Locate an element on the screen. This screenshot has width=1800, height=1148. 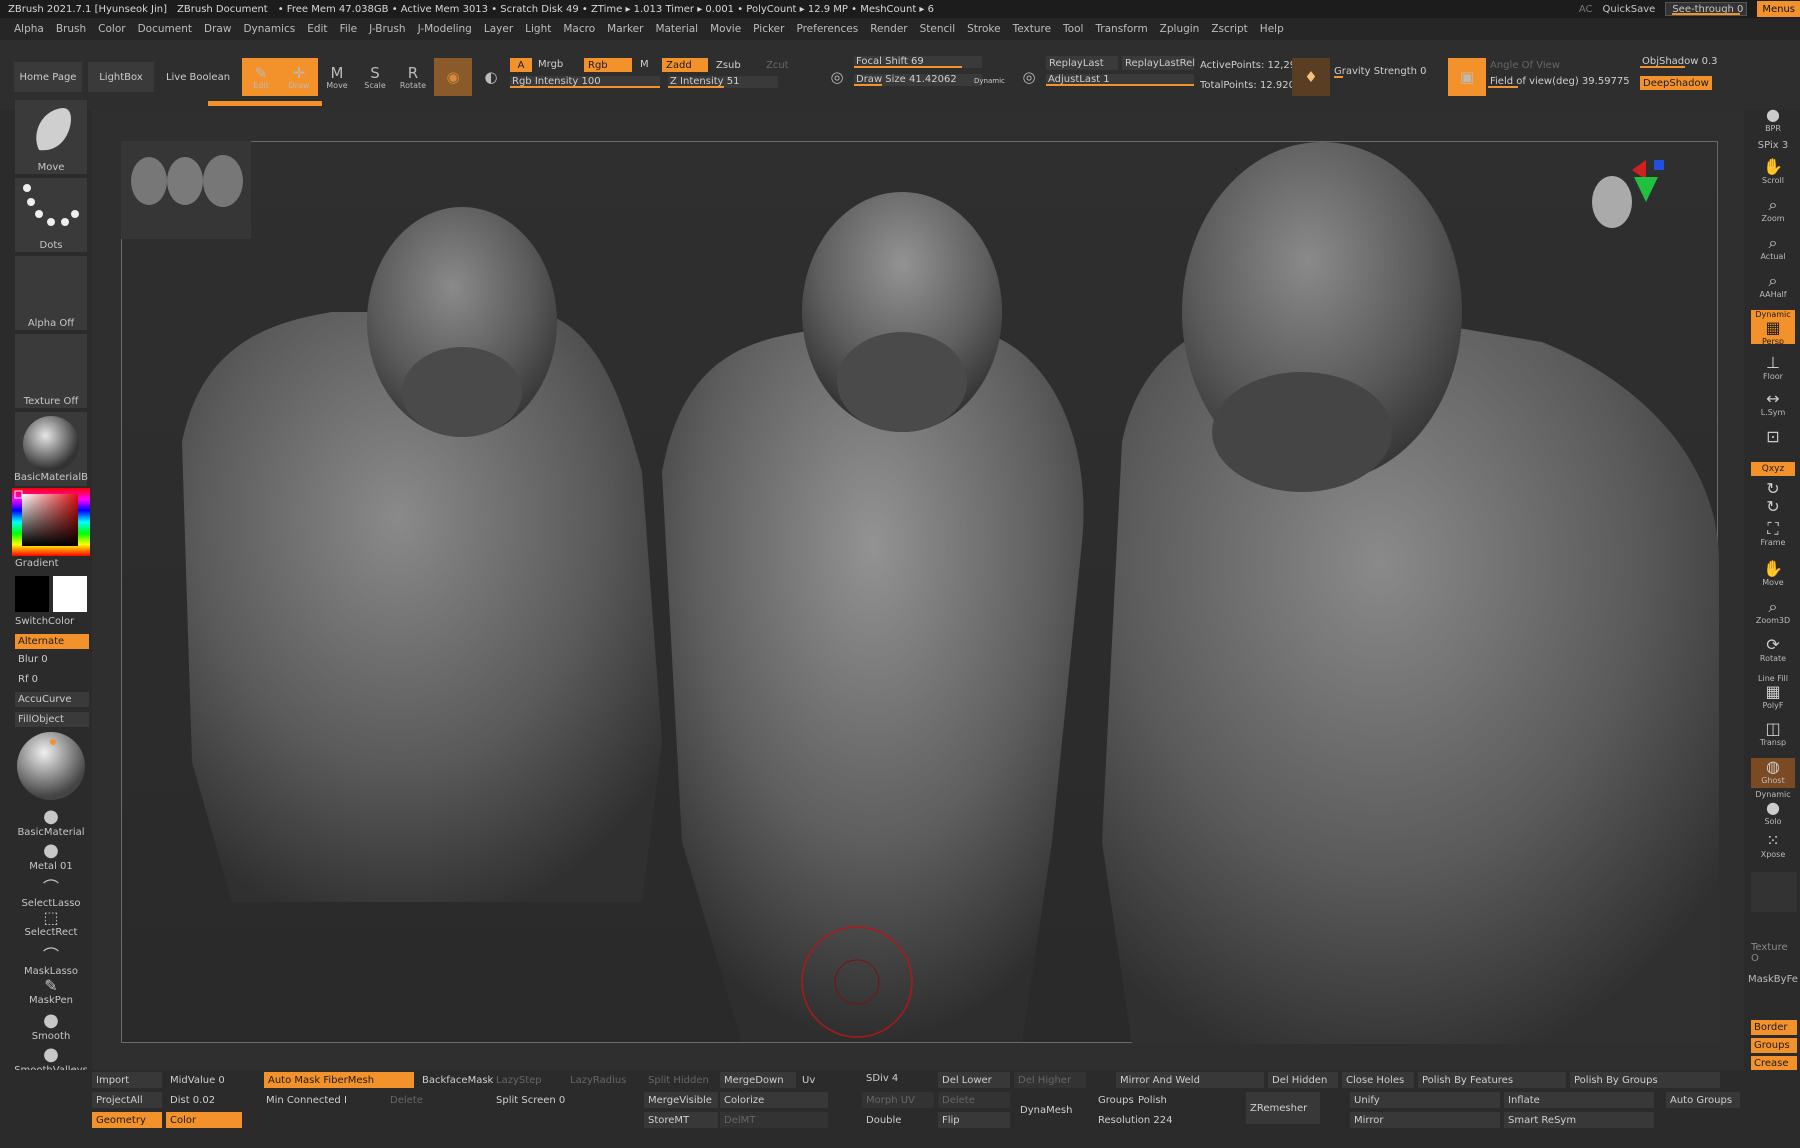
tool-metal: ● Metal 01 is located at coordinates (51, 856).